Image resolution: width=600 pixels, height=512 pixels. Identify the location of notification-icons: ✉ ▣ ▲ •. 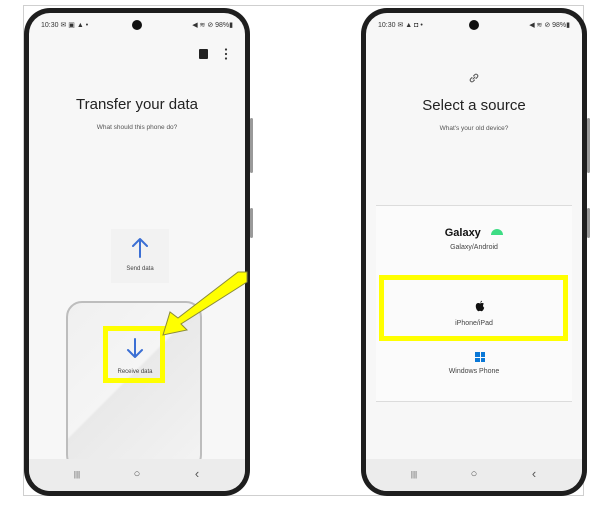
(74, 25).